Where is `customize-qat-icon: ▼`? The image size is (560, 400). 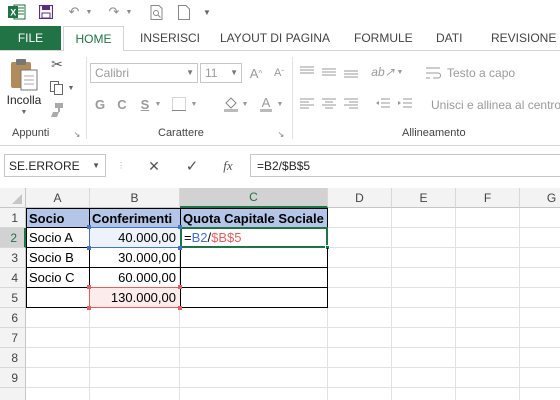 customize-qat-icon: ▼ is located at coordinates (207, 12).